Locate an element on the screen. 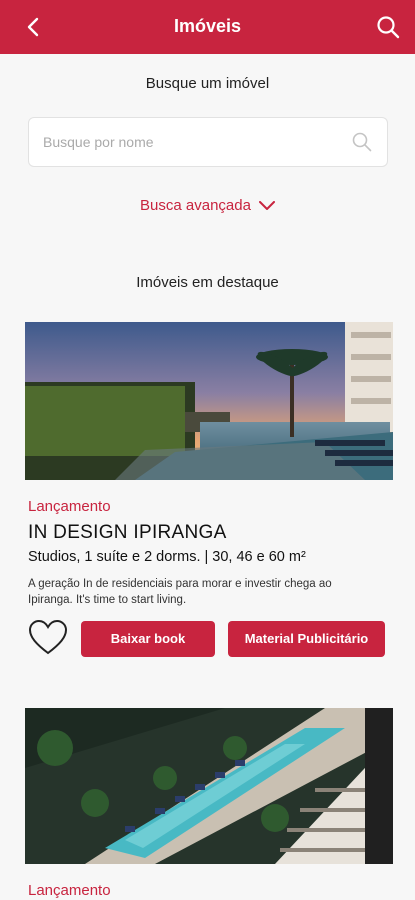 The height and width of the screenshot is (900, 415). search-field is located at coordinates (208, 142).